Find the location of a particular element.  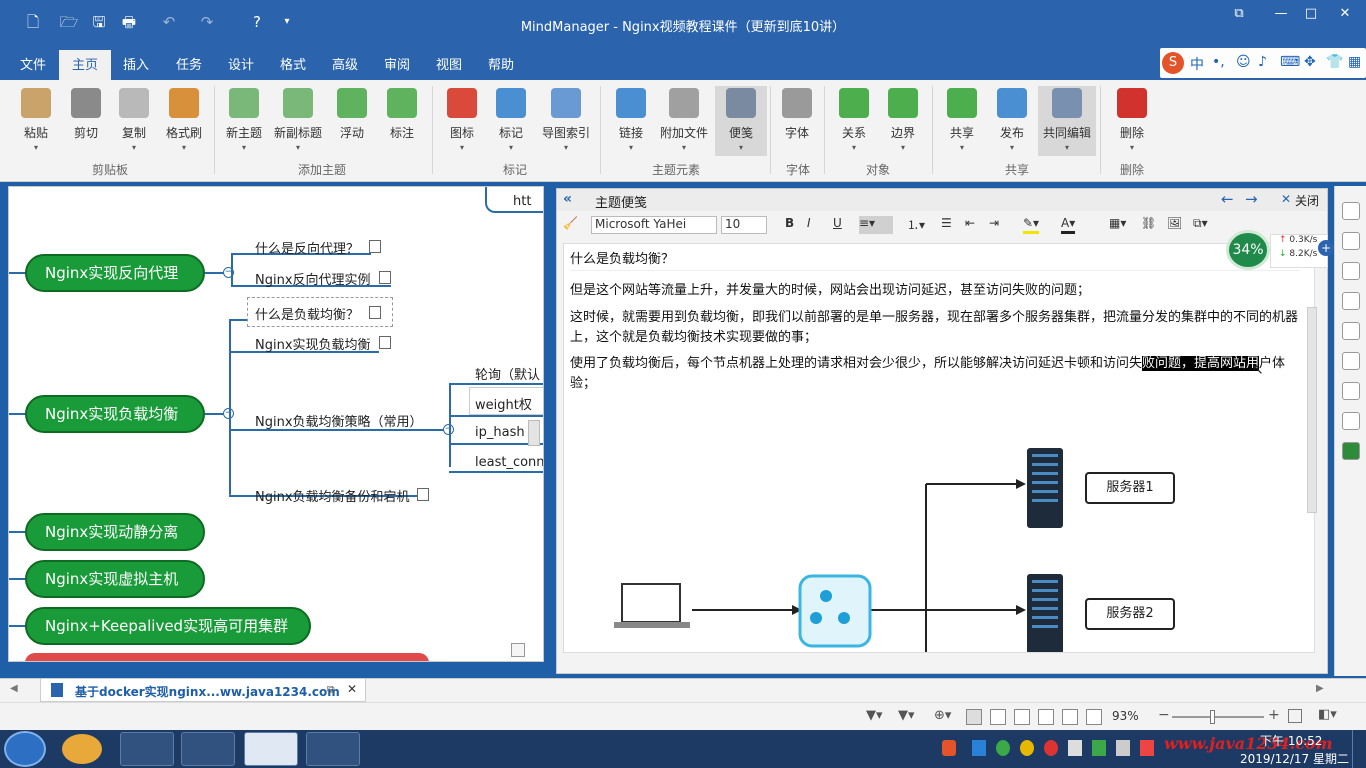

copy-button: 复制 ▾ is located at coordinates (134, 120).